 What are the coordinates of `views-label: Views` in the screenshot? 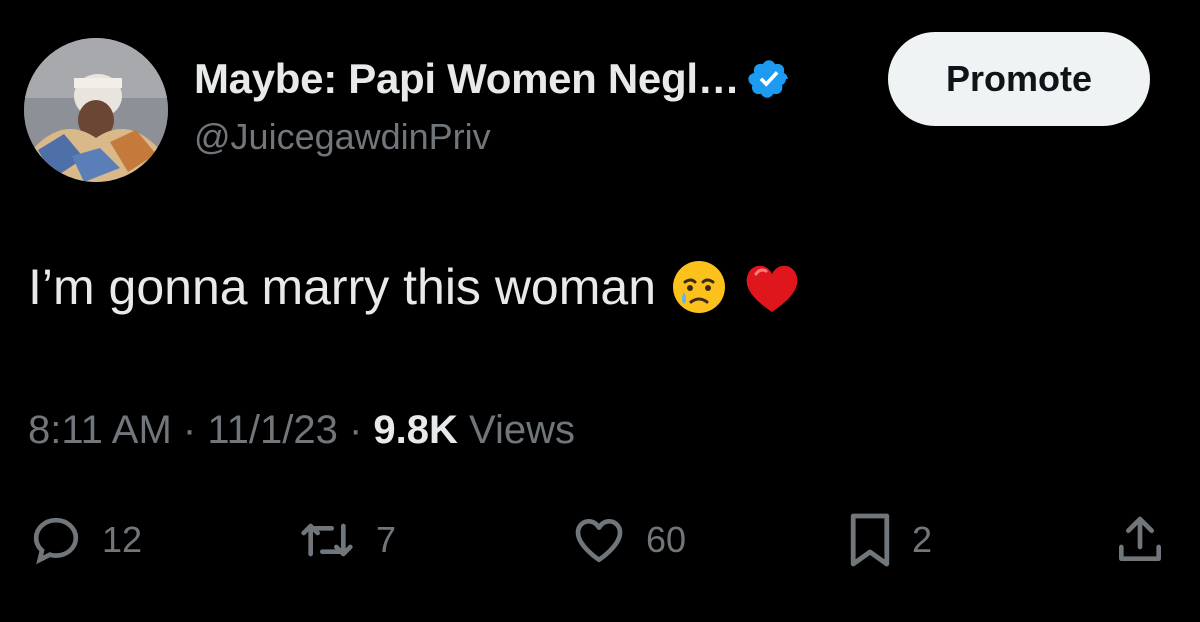 It's located at (522, 430).